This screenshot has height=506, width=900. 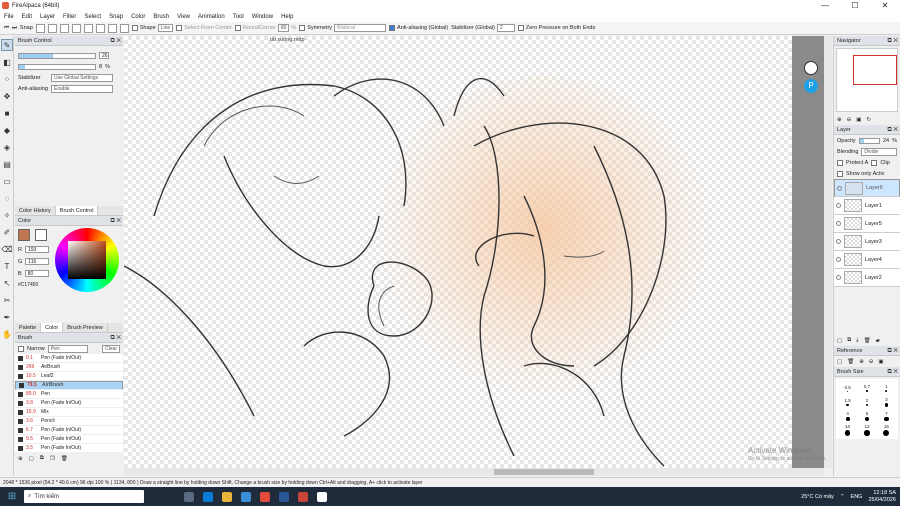 I want to click on horizontal-scrollbar, so click(x=474, y=472).